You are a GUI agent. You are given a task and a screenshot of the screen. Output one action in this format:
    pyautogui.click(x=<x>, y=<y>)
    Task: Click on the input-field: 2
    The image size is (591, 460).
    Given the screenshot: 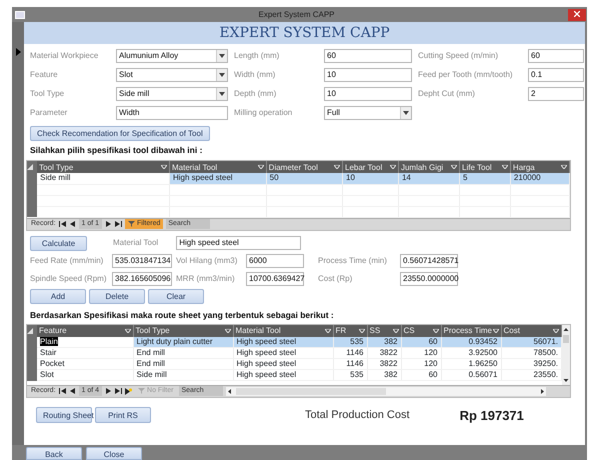 What is the action you would take?
    pyautogui.click(x=556, y=94)
    